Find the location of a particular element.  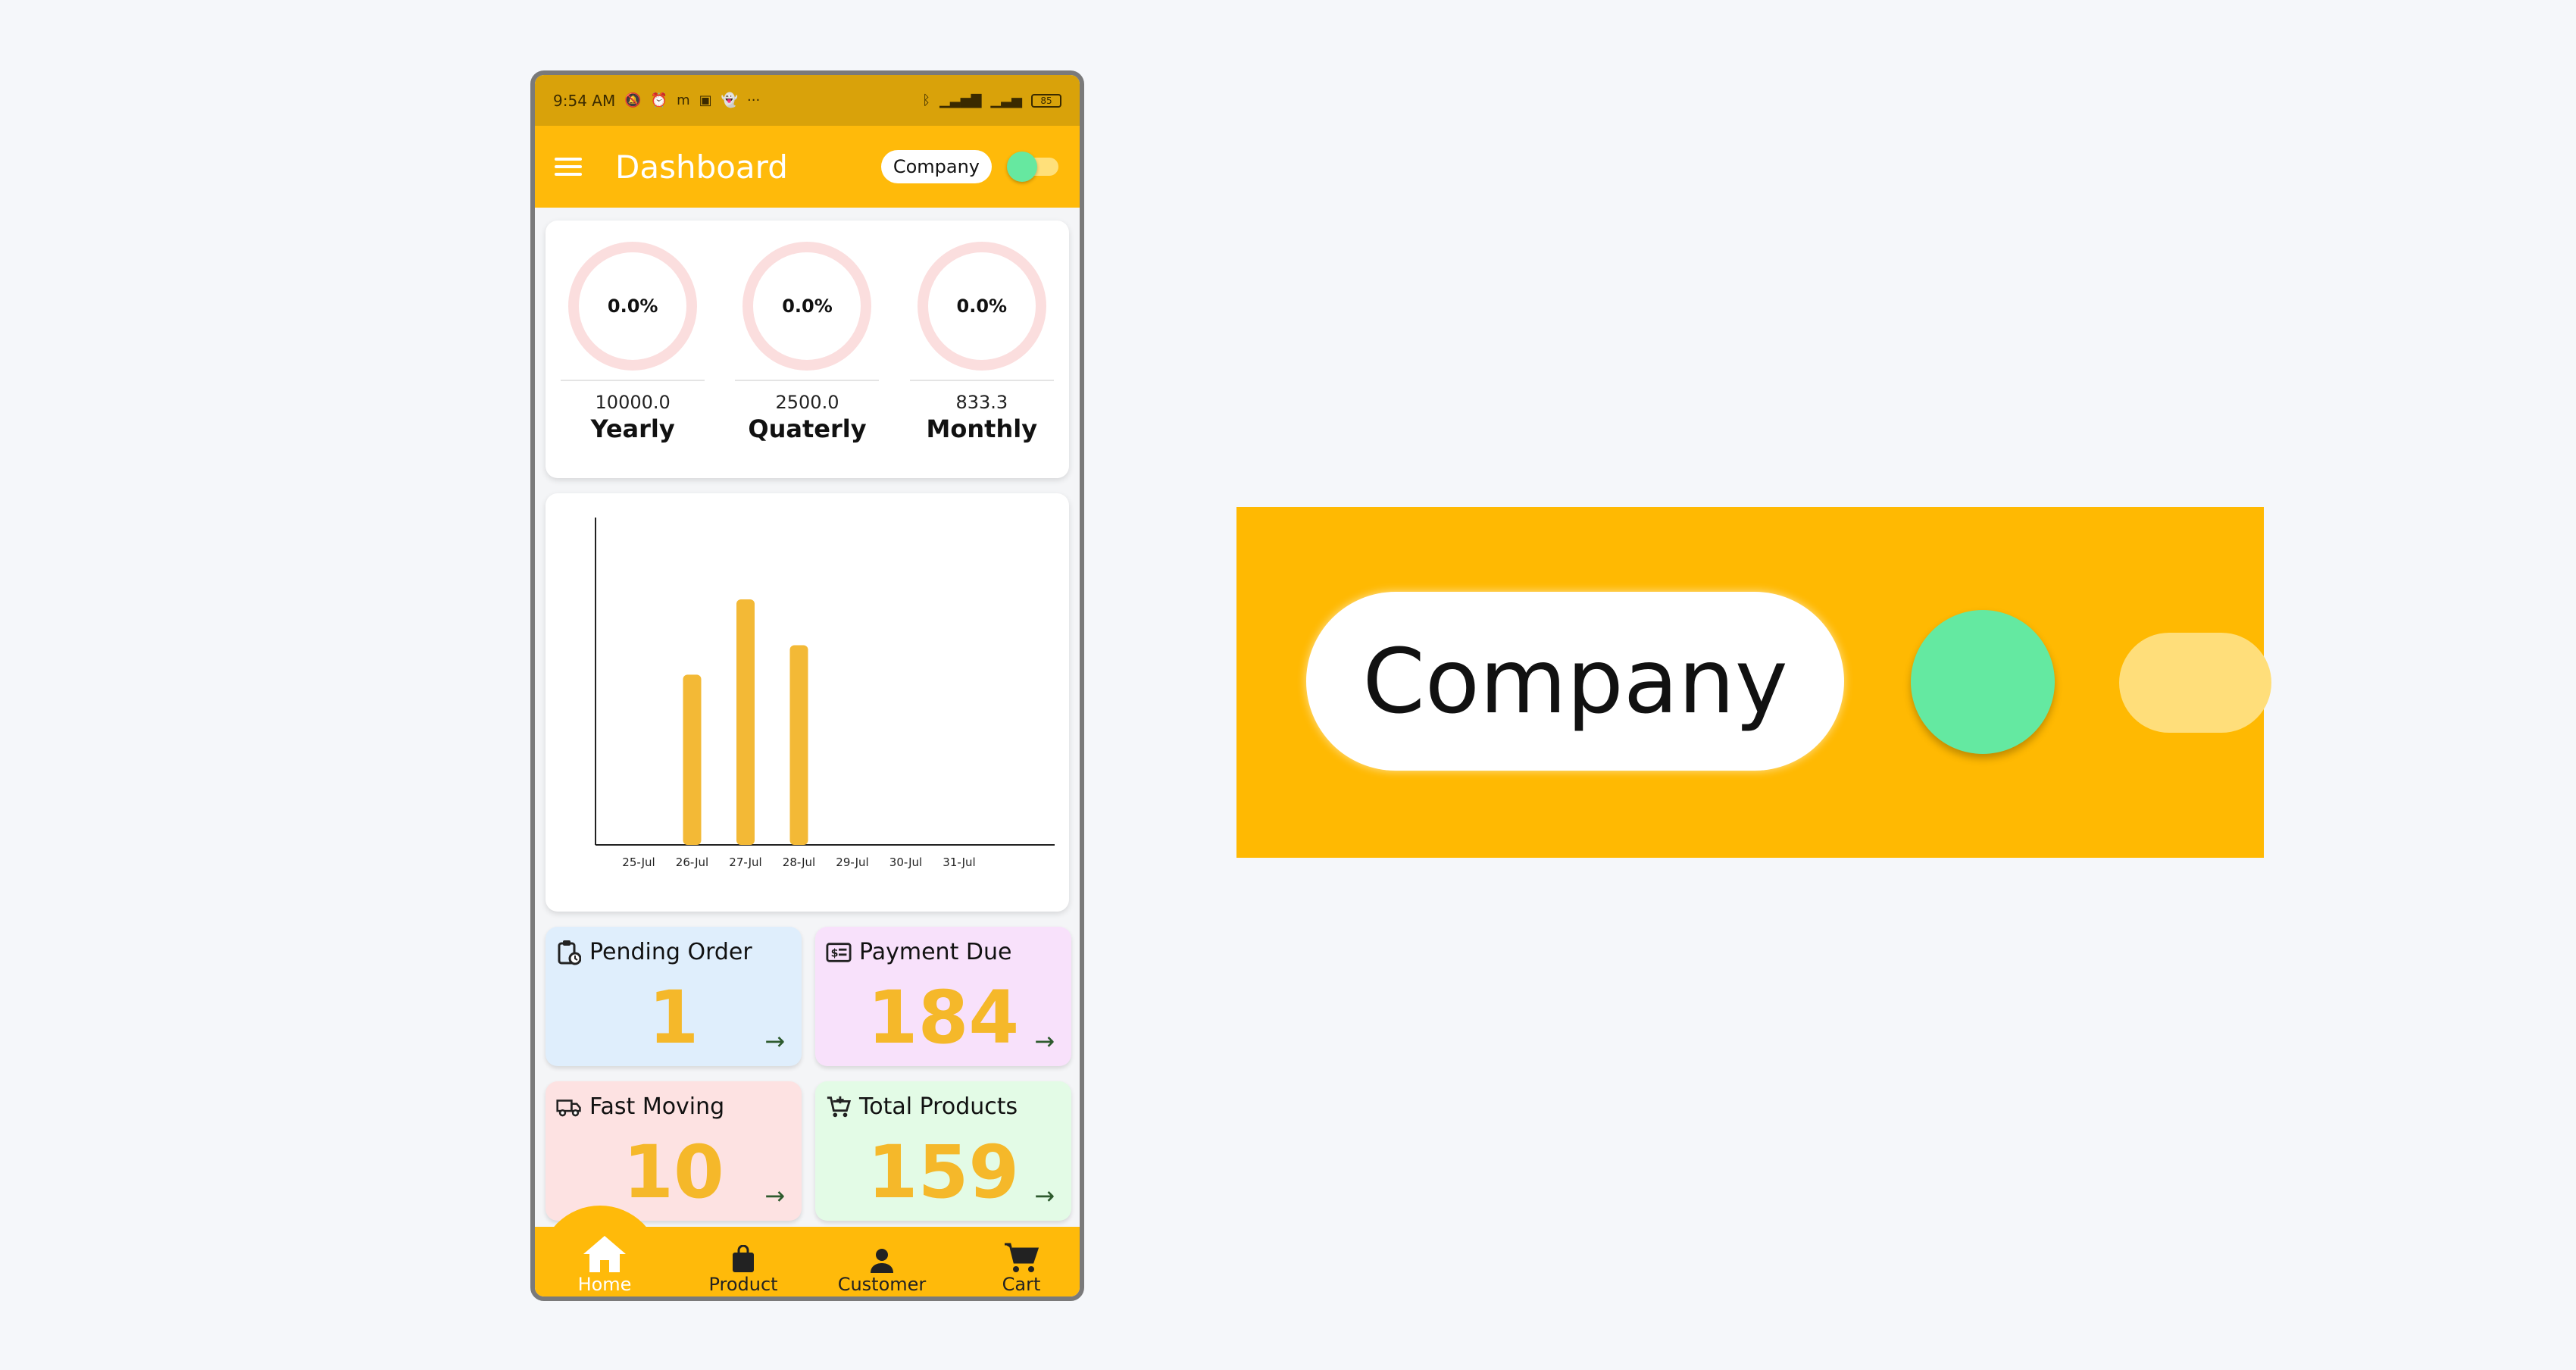

tile-label: Pending Order is located at coordinates (670, 952).